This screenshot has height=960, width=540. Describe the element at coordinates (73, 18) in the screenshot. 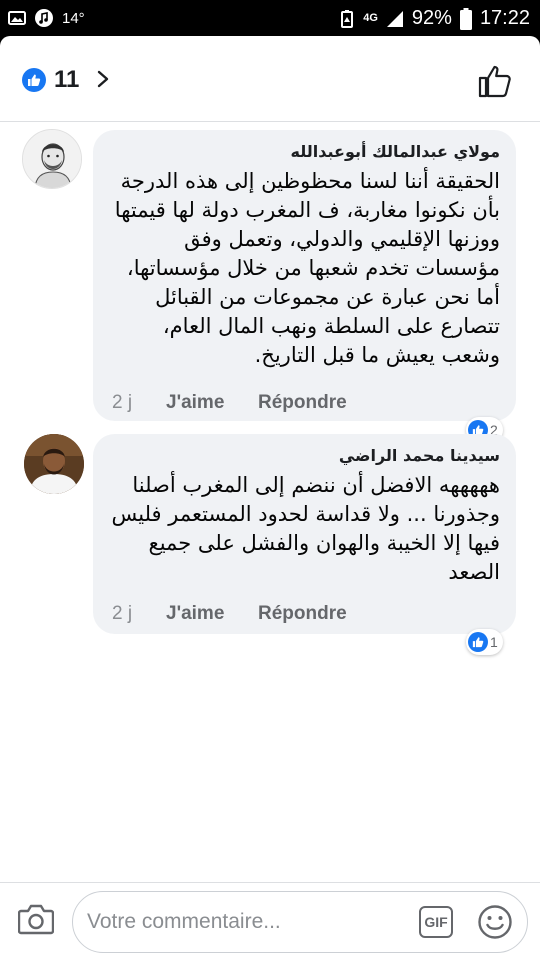

I see `temperature: 14°` at that location.